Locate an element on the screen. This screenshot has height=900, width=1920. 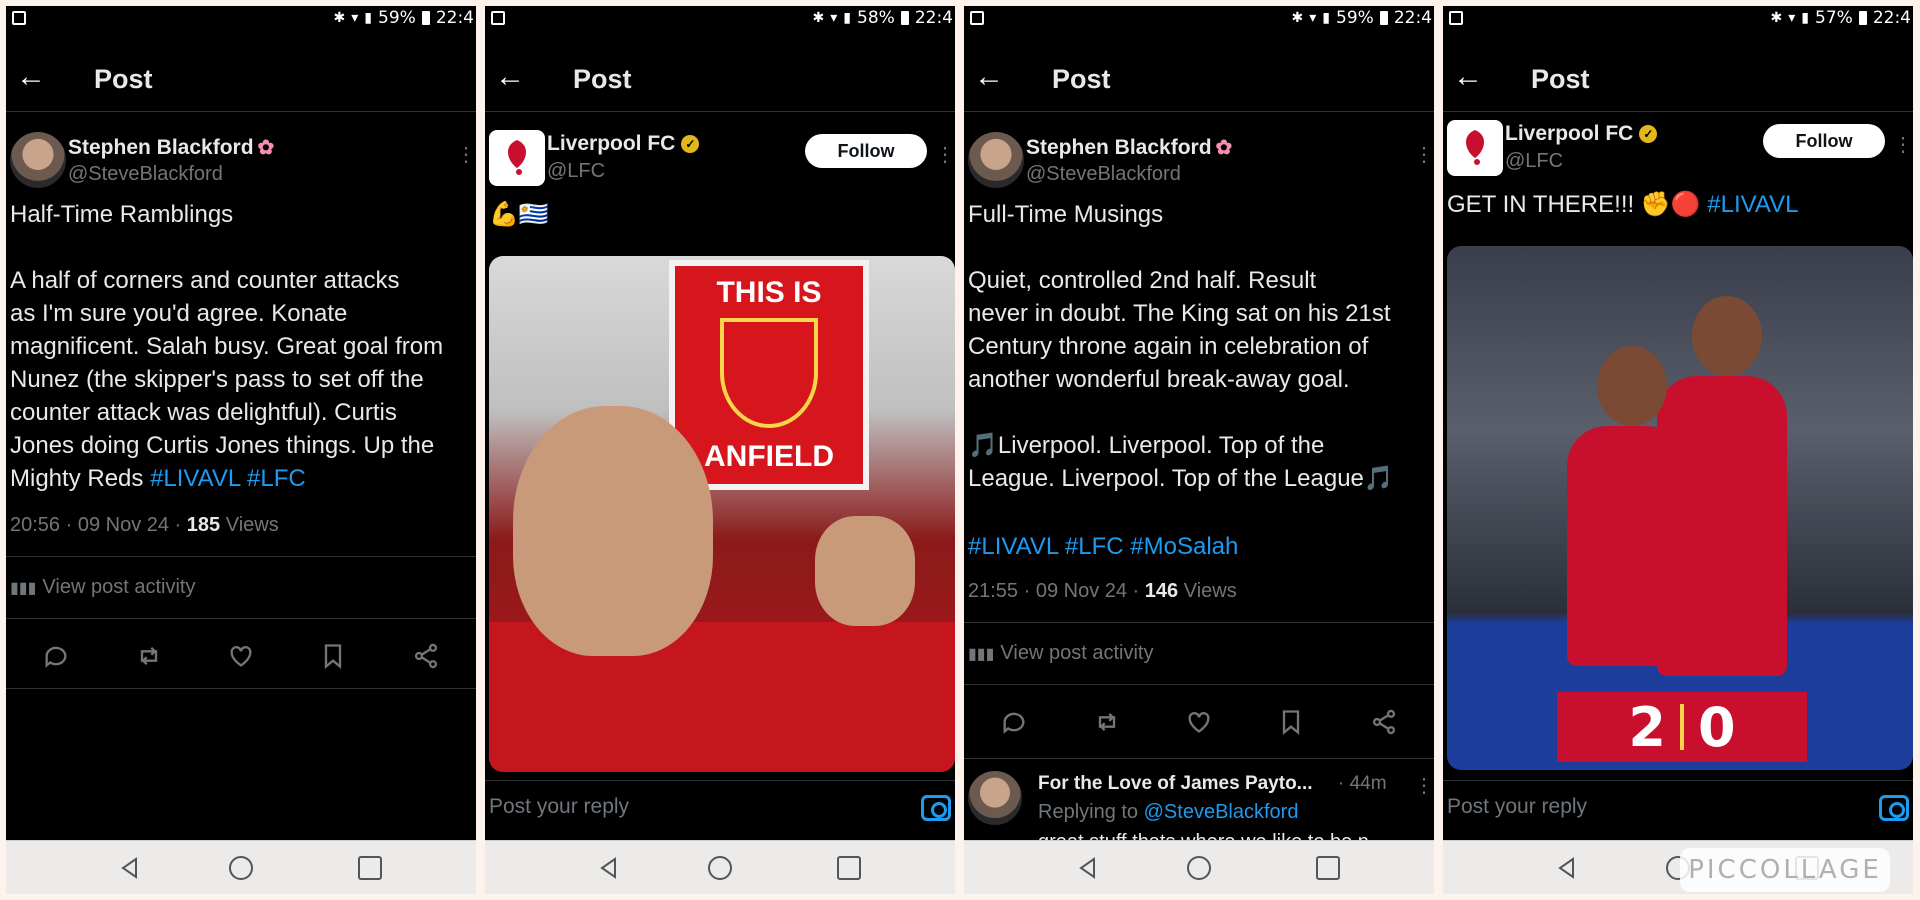
views-label: Views is located at coordinates (249, 525).